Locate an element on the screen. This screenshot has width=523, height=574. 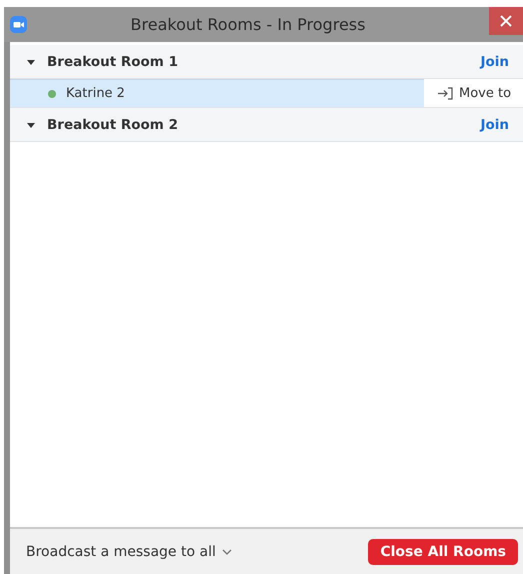
chevron-down-icon is located at coordinates (227, 551).